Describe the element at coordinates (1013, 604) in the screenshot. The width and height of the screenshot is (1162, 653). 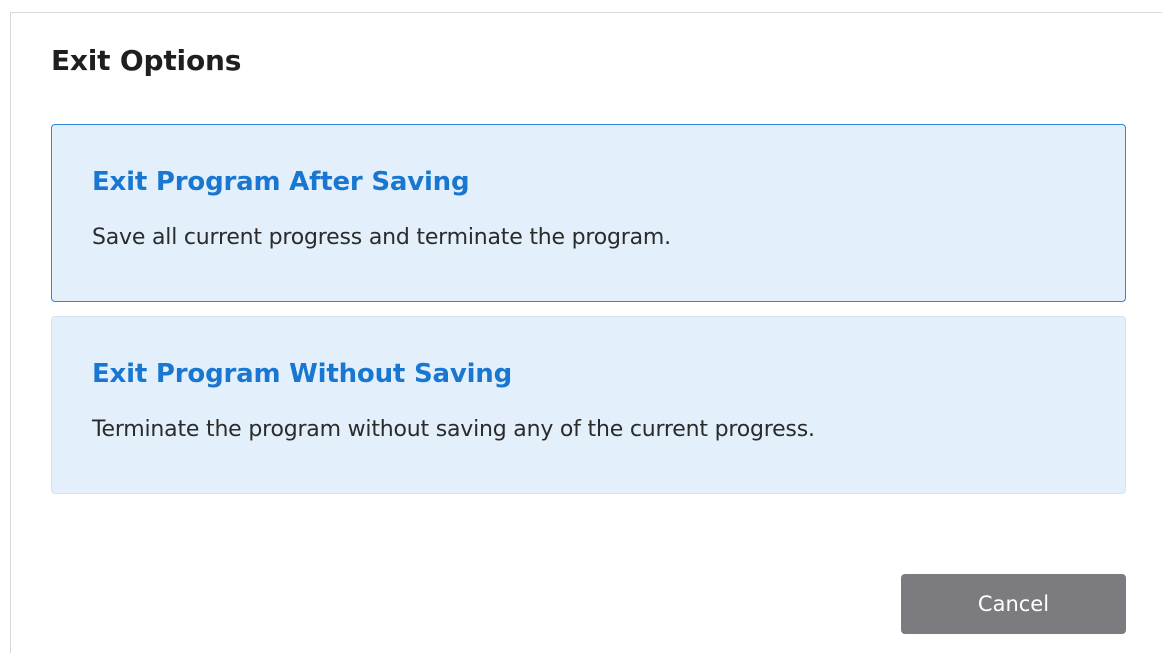
I see `cancel-button: Cancel` at that location.